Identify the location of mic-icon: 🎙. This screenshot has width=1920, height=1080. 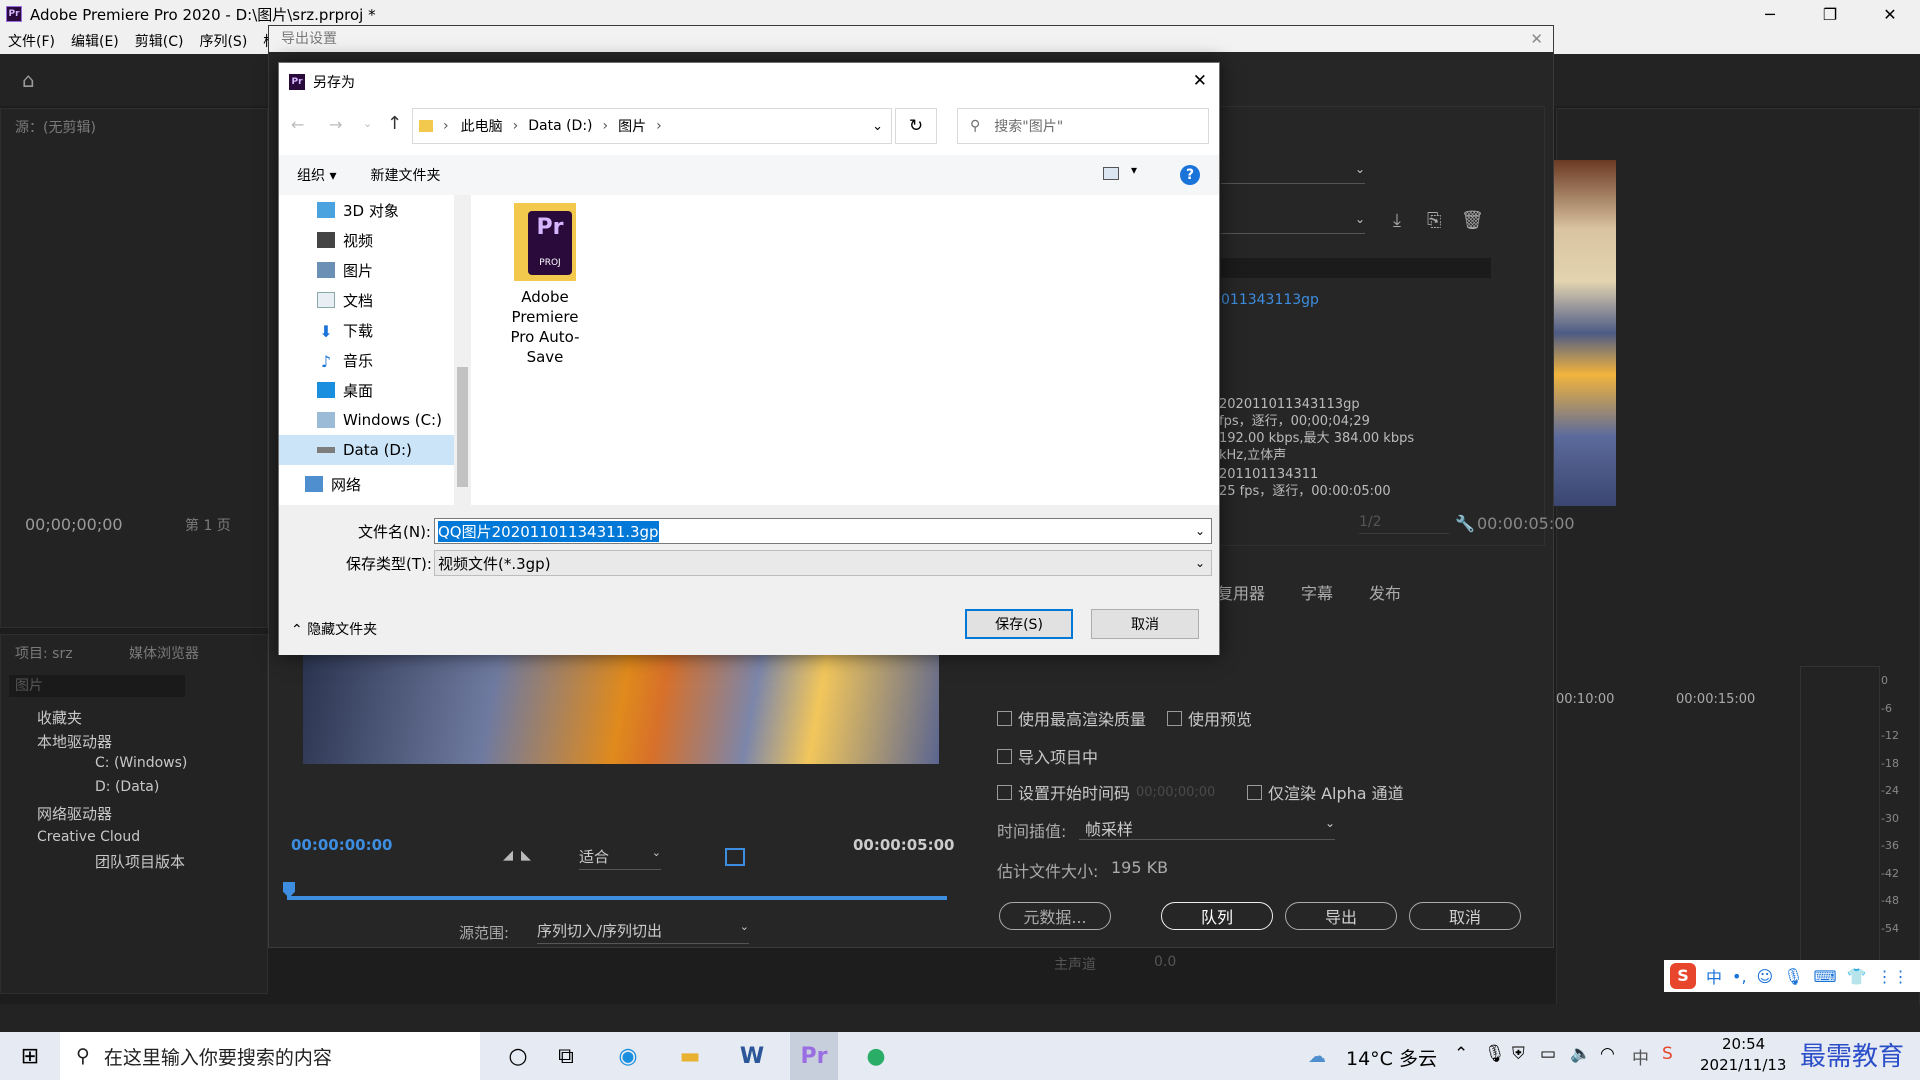
(1793, 976).